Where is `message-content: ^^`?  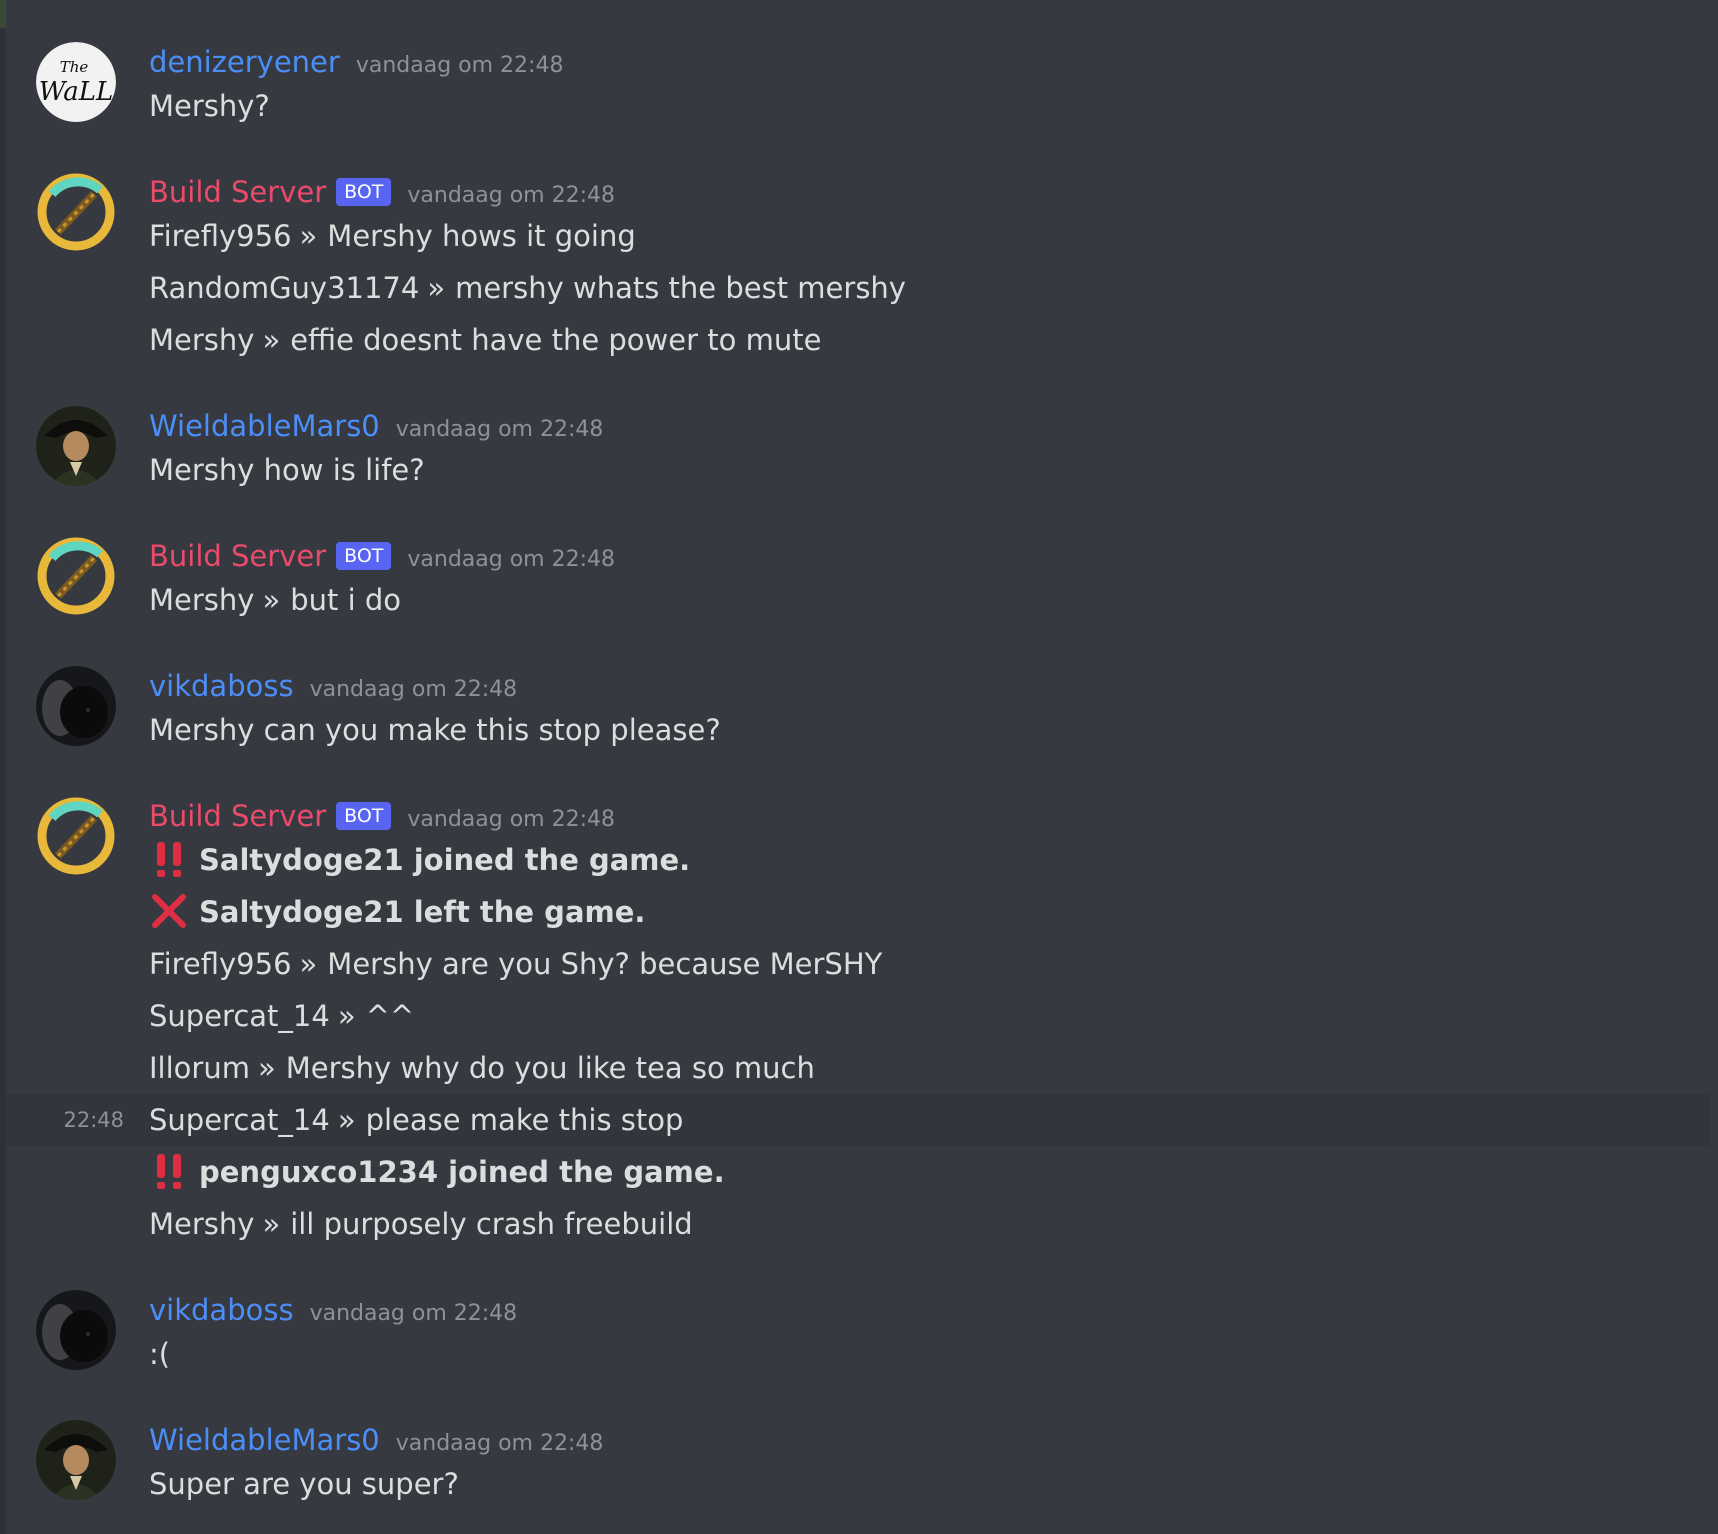 message-content: ^^ is located at coordinates (390, 1016).